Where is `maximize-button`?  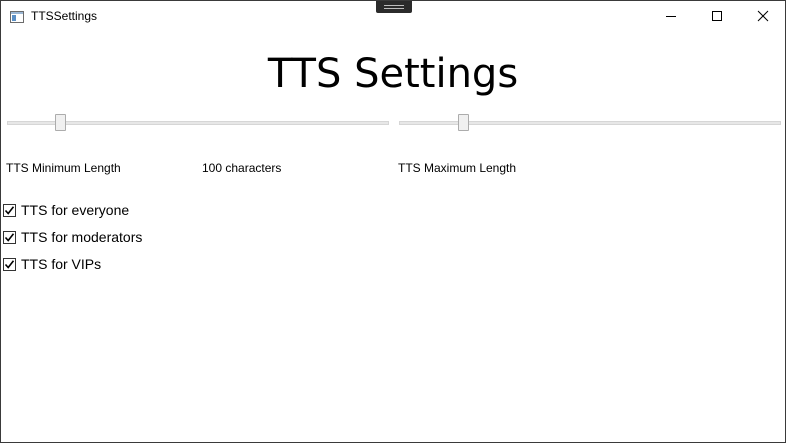 maximize-button is located at coordinates (717, 16).